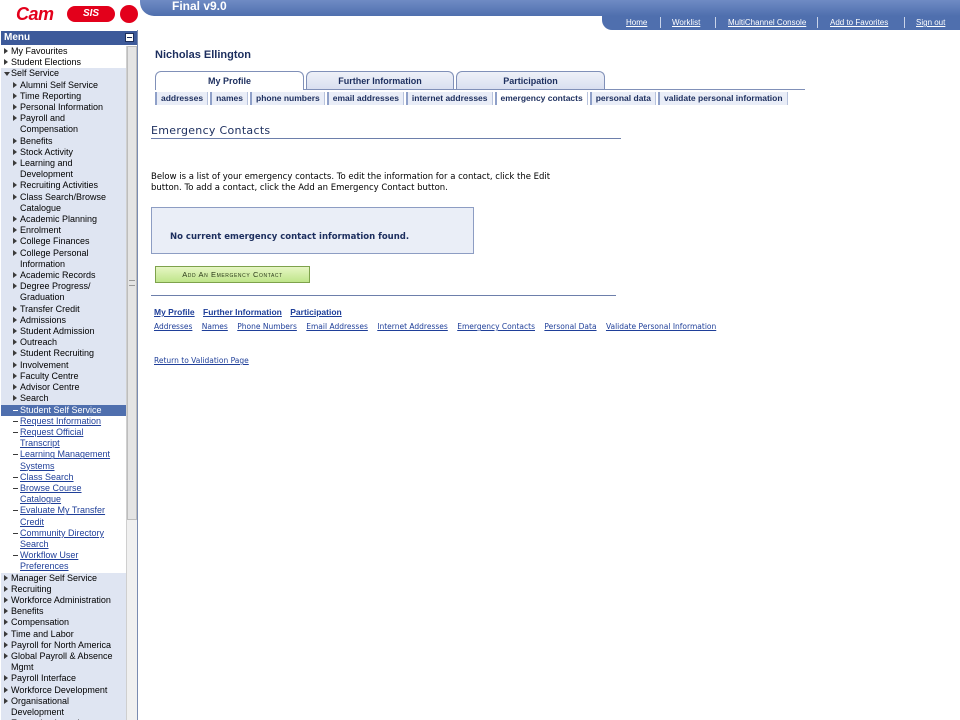 This screenshot has width=960, height=720. What do you see at coordinates (63, 634) in the screenshot?
I see `menu-item-time-and-labor: Time and Labor` at bounding box center [63, 634].